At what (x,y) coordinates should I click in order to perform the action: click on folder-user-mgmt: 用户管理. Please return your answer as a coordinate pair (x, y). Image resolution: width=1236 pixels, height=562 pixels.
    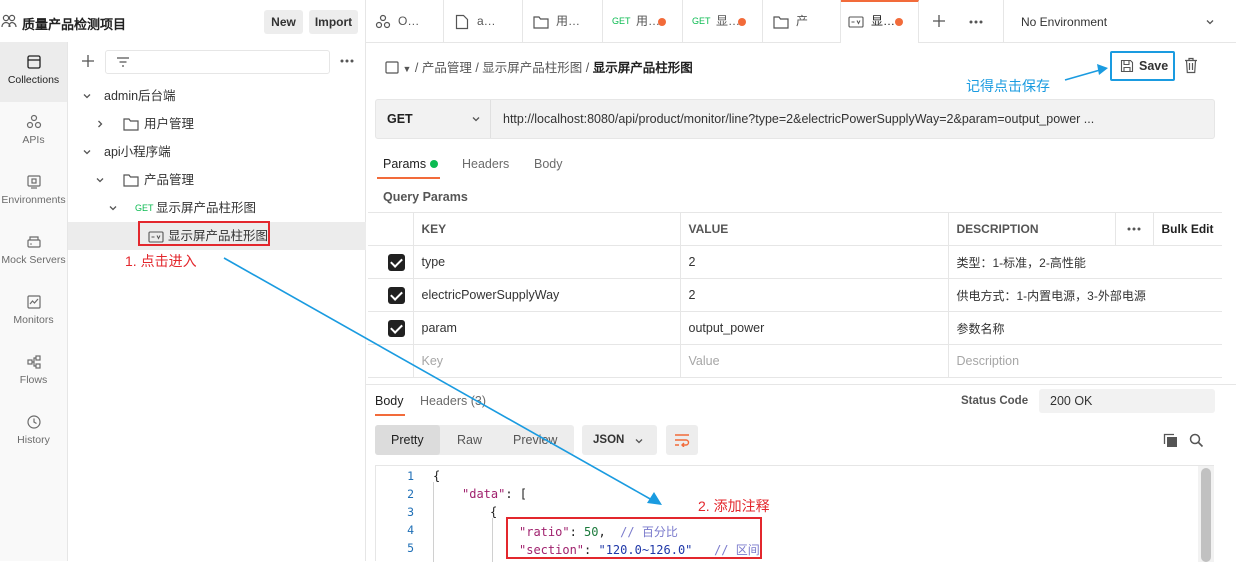
    Looking at the image, I should click on (217, 124).